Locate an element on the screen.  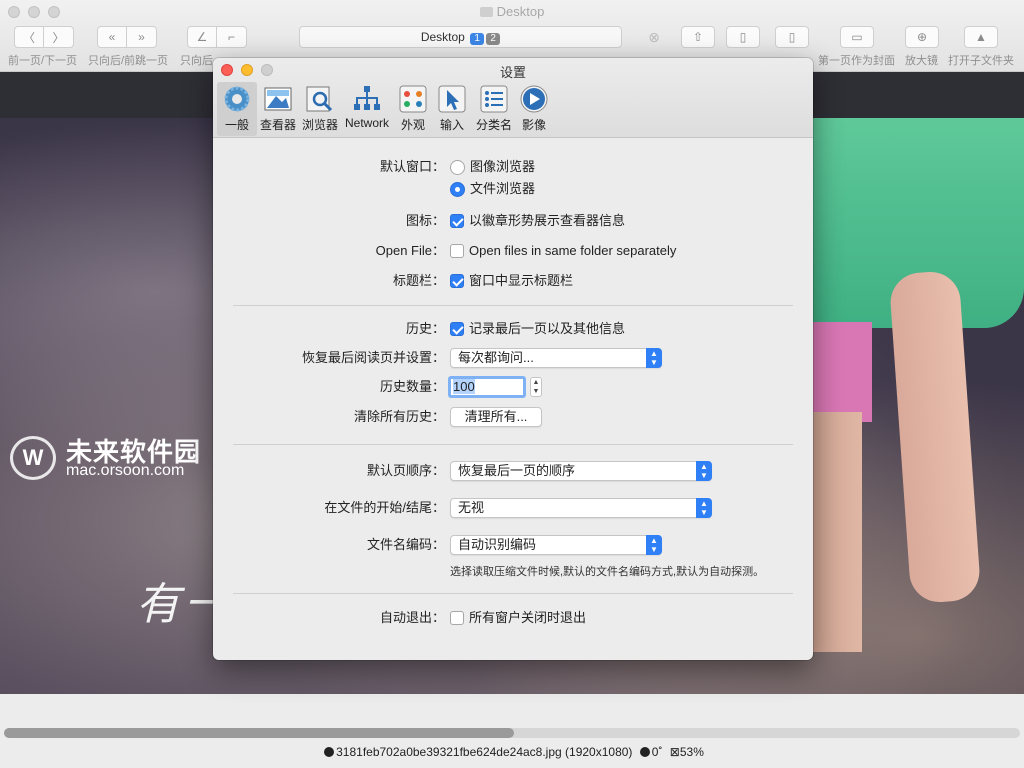
jump-group: « » is located at coordinates (127, 37).